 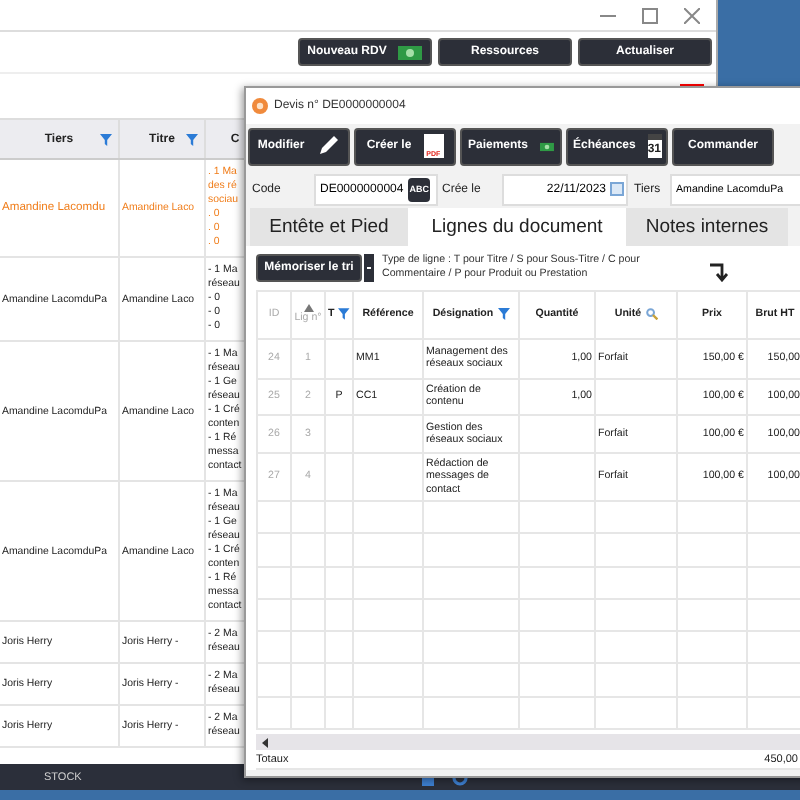 I want to click on calendar-icon, so click(x=617, y=189).